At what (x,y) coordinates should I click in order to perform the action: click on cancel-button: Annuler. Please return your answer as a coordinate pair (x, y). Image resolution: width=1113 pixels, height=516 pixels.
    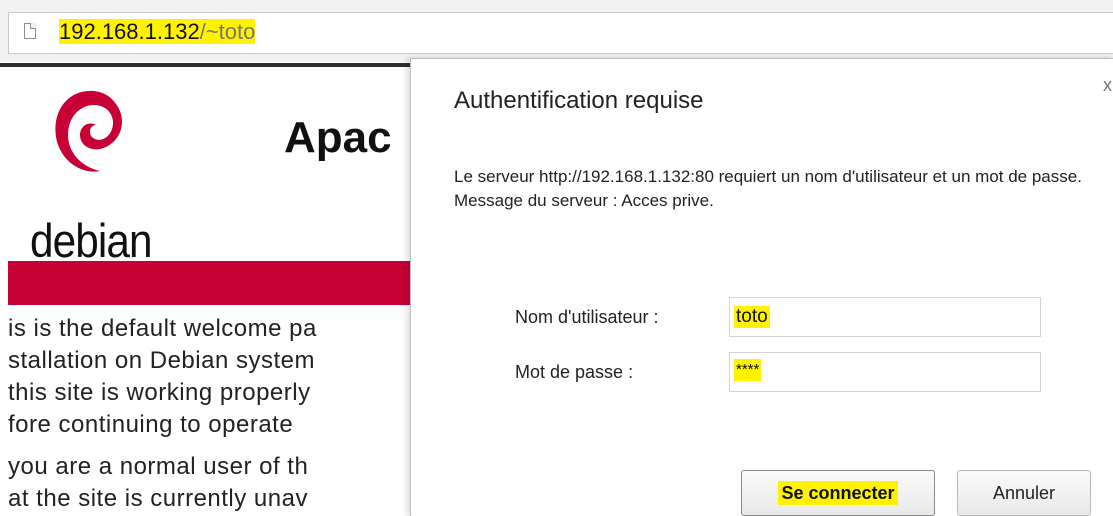
    Looking at the image, I should click on (1024, 493).